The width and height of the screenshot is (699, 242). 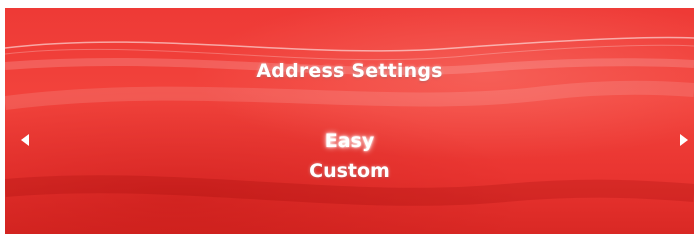 What do you see at coordinates (349, 171) in the screenshot?
I see `menu-item-custom: Custom` at bounding box center [349, 171].